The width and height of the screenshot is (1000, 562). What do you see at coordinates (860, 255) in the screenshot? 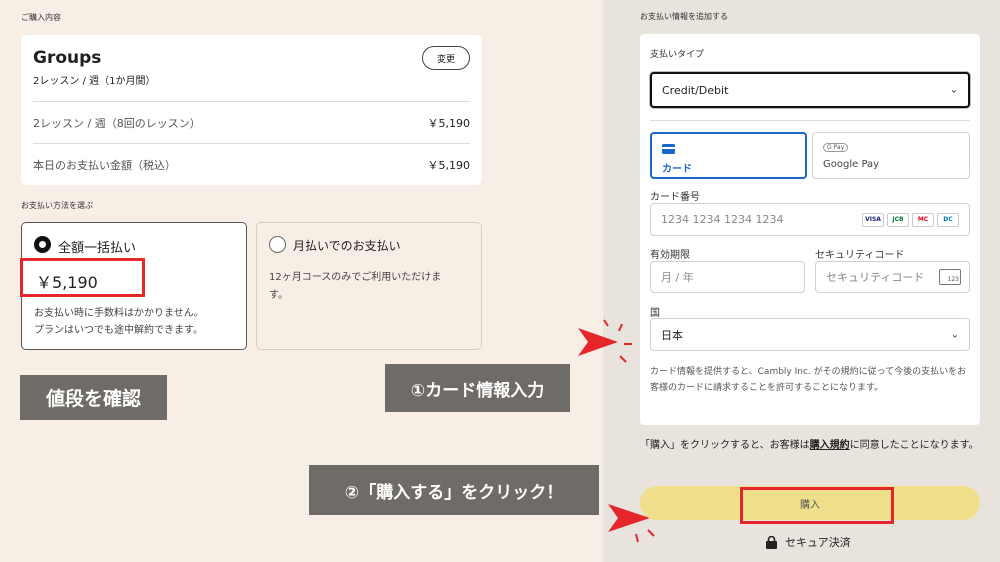
I see `cvc-label: セキュリティコード` at bounding box center [860, 255].